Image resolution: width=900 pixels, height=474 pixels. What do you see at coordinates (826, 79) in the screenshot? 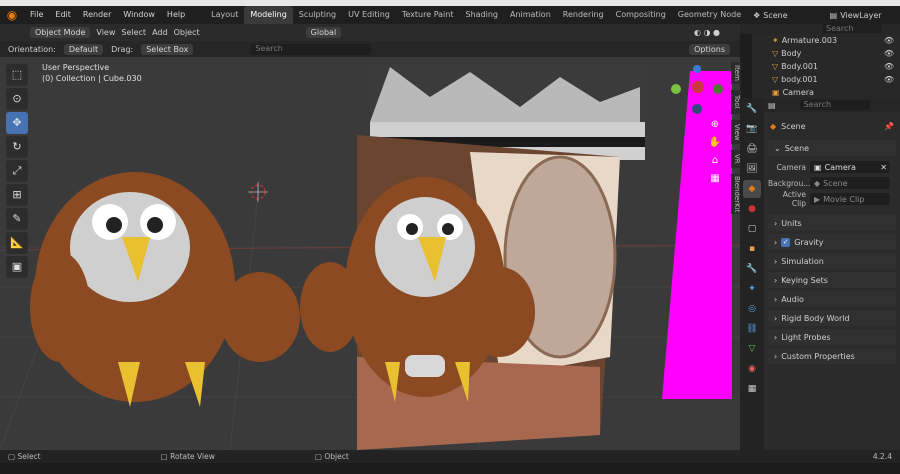
I see `outliner-item: ▽ body.001 👁` at bounding box center [826, 79].